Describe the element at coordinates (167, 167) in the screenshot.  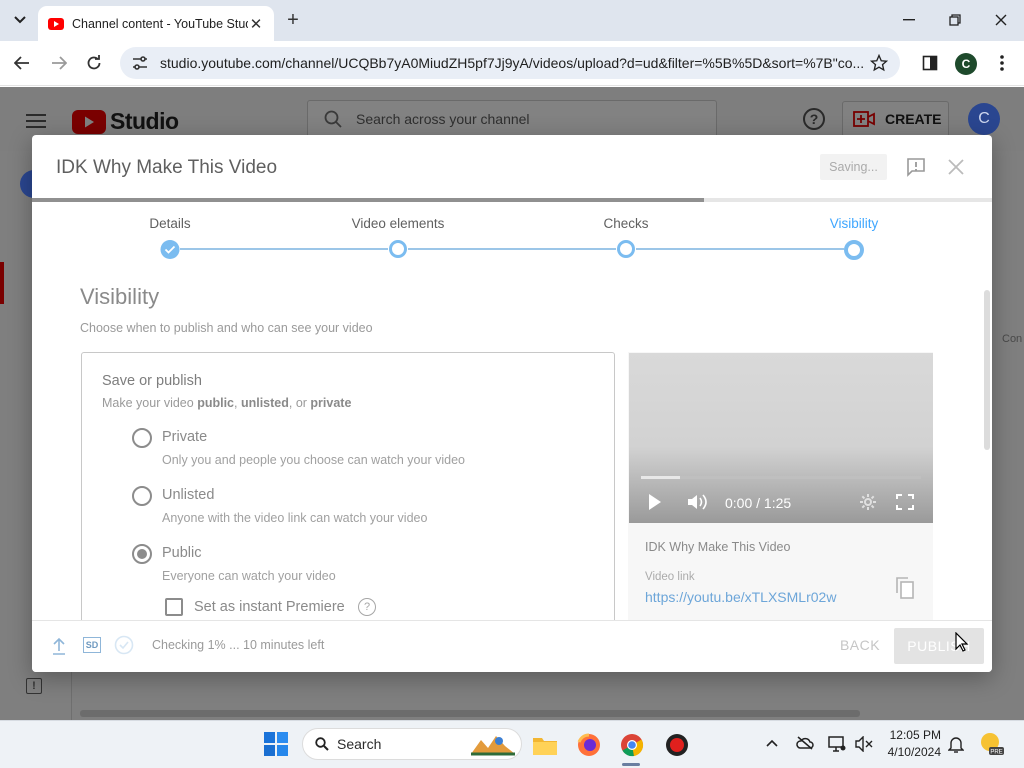
I see `dialog-title: IDK Why Make This Video` at that location.